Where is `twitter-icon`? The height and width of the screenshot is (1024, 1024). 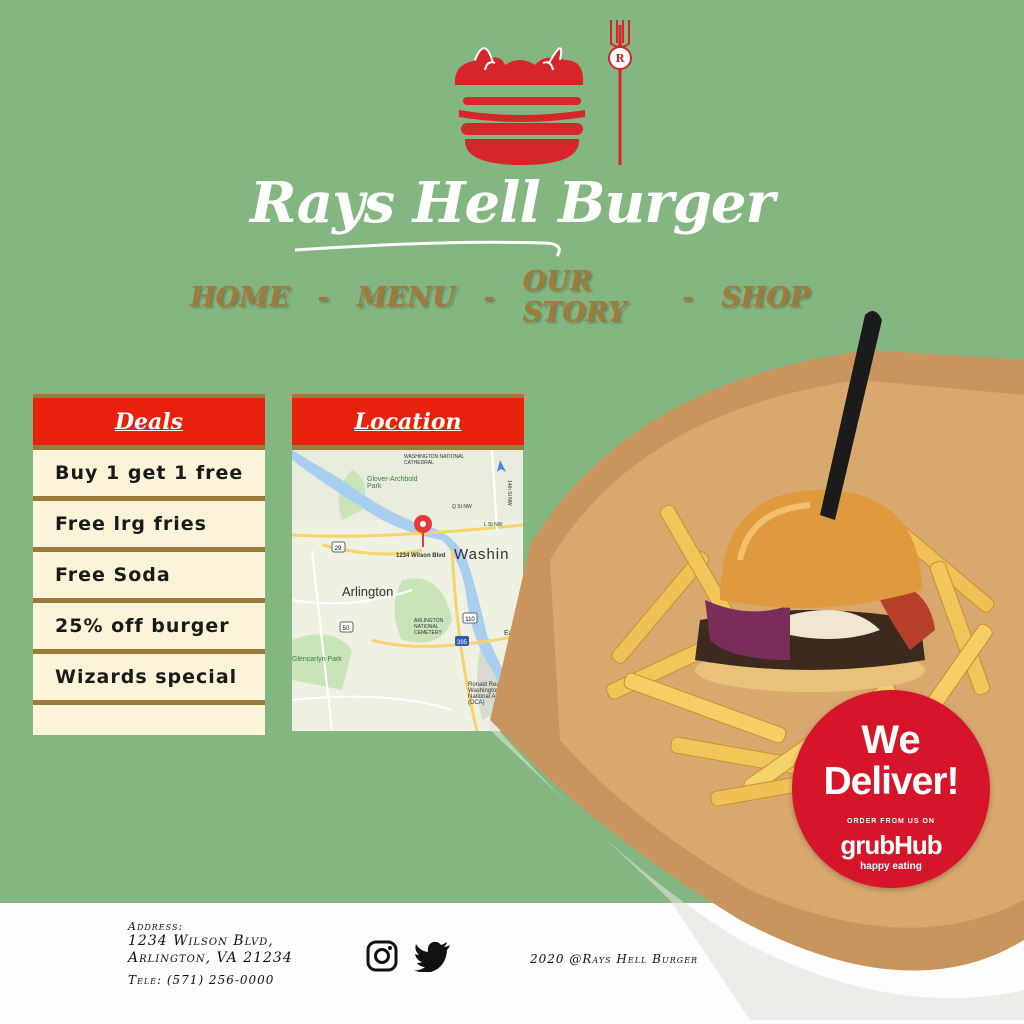
twitter-icon is located at coordinates (433, 956).